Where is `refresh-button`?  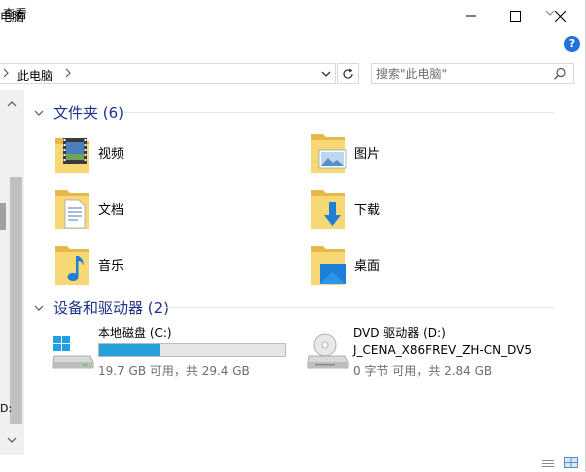 refresh-button is located at coordinates (348, 73).